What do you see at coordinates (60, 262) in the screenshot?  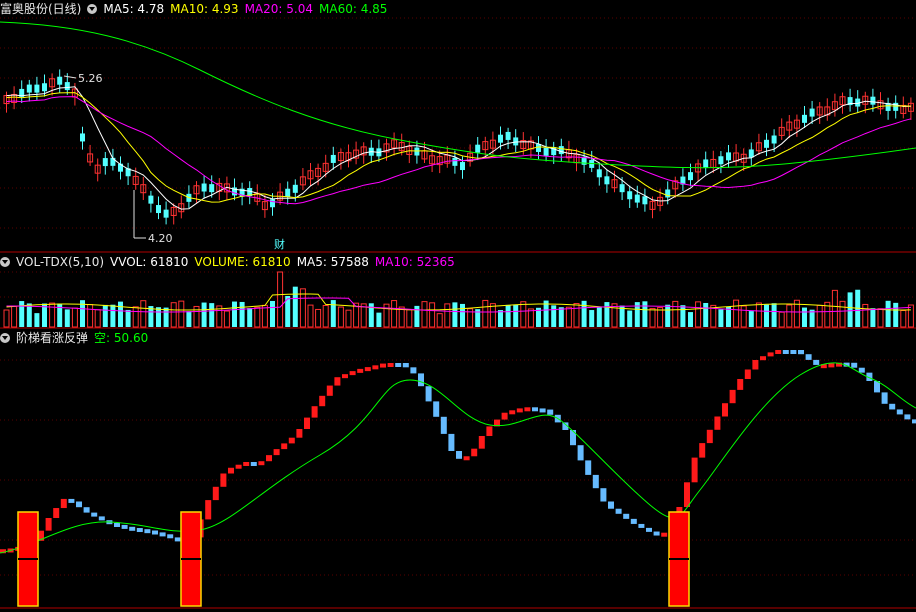 I see `volume-title: VOL-TDX(5,10)` at bounding box center [60, 262].